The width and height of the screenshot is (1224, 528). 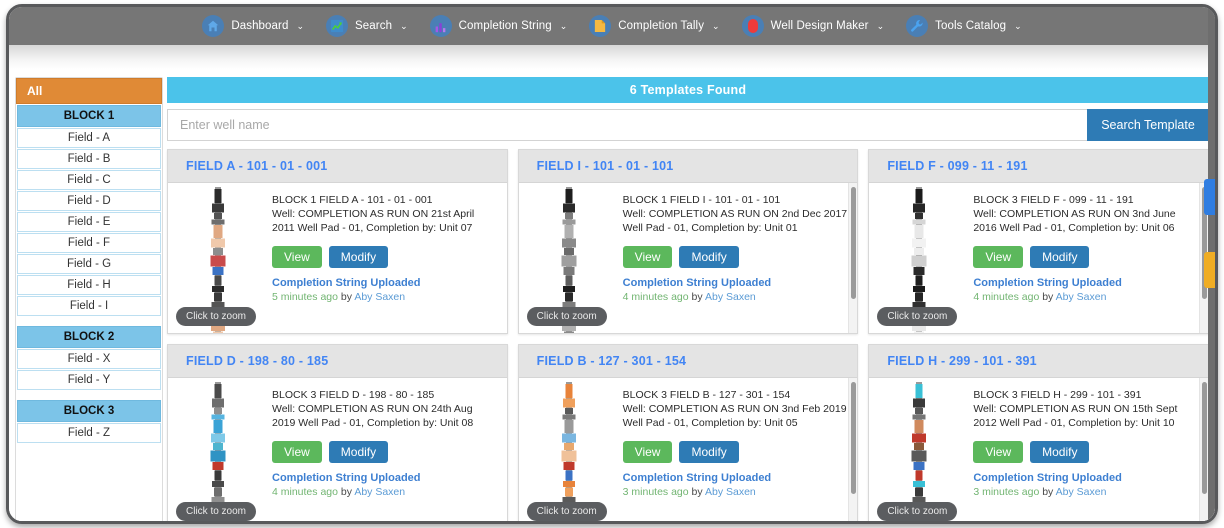 I want to click on upload-meta: 4 minutes ago by Aby Saxen, so click(x=385, y=492).